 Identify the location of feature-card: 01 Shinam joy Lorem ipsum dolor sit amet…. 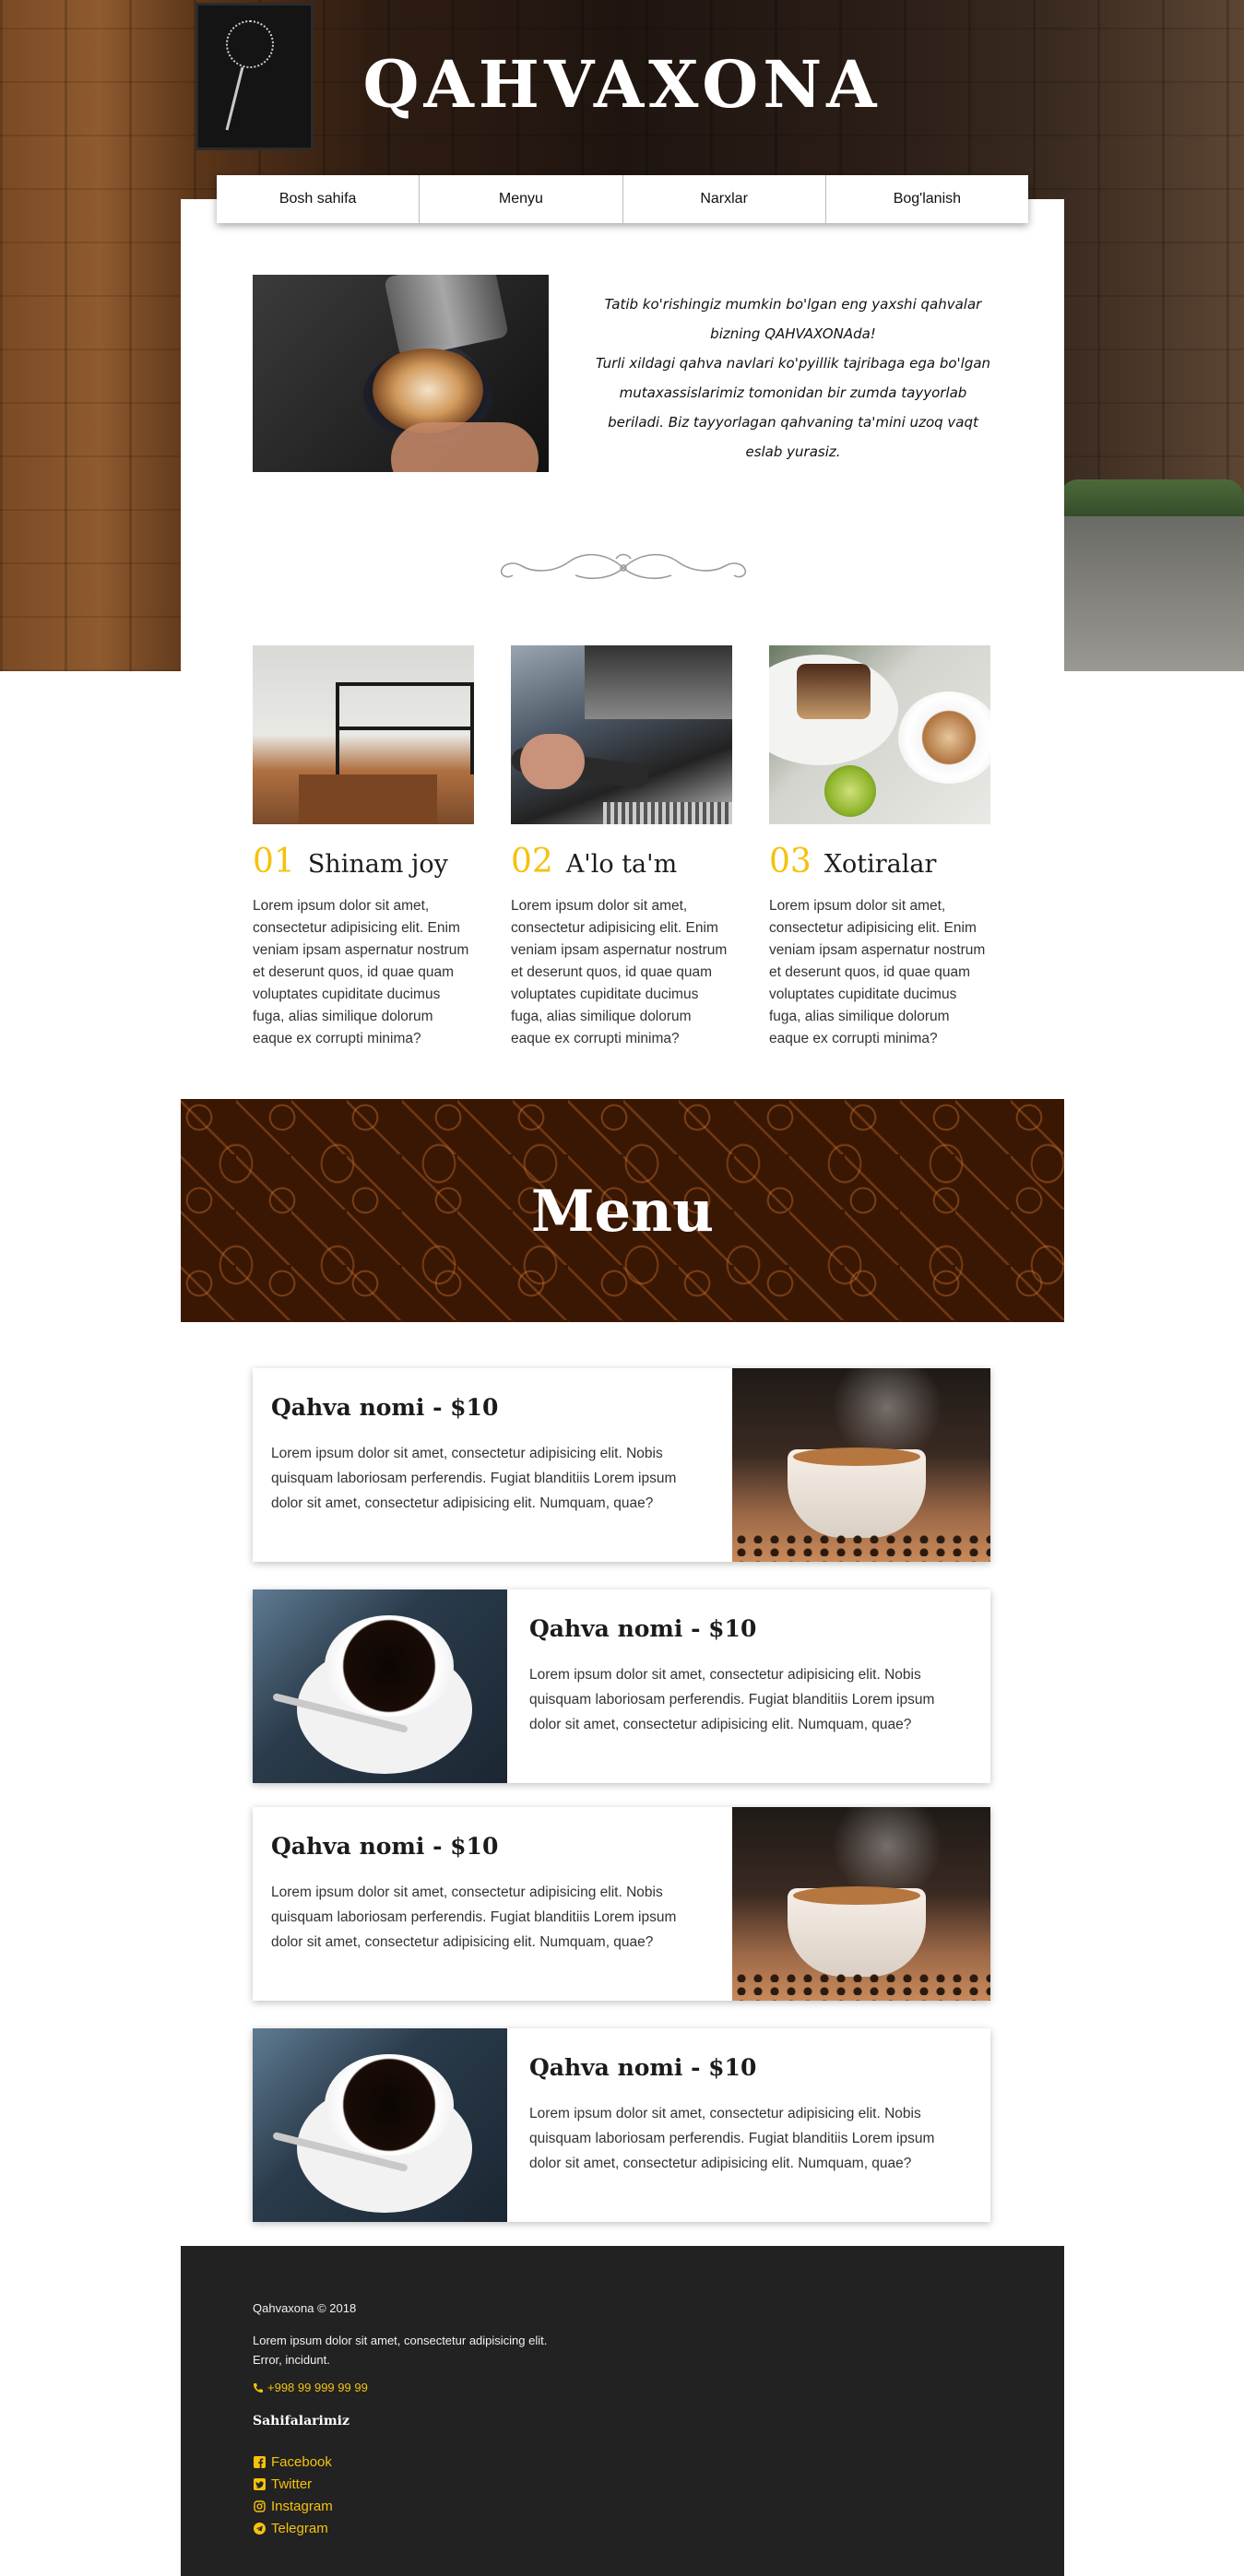
(363, 847).